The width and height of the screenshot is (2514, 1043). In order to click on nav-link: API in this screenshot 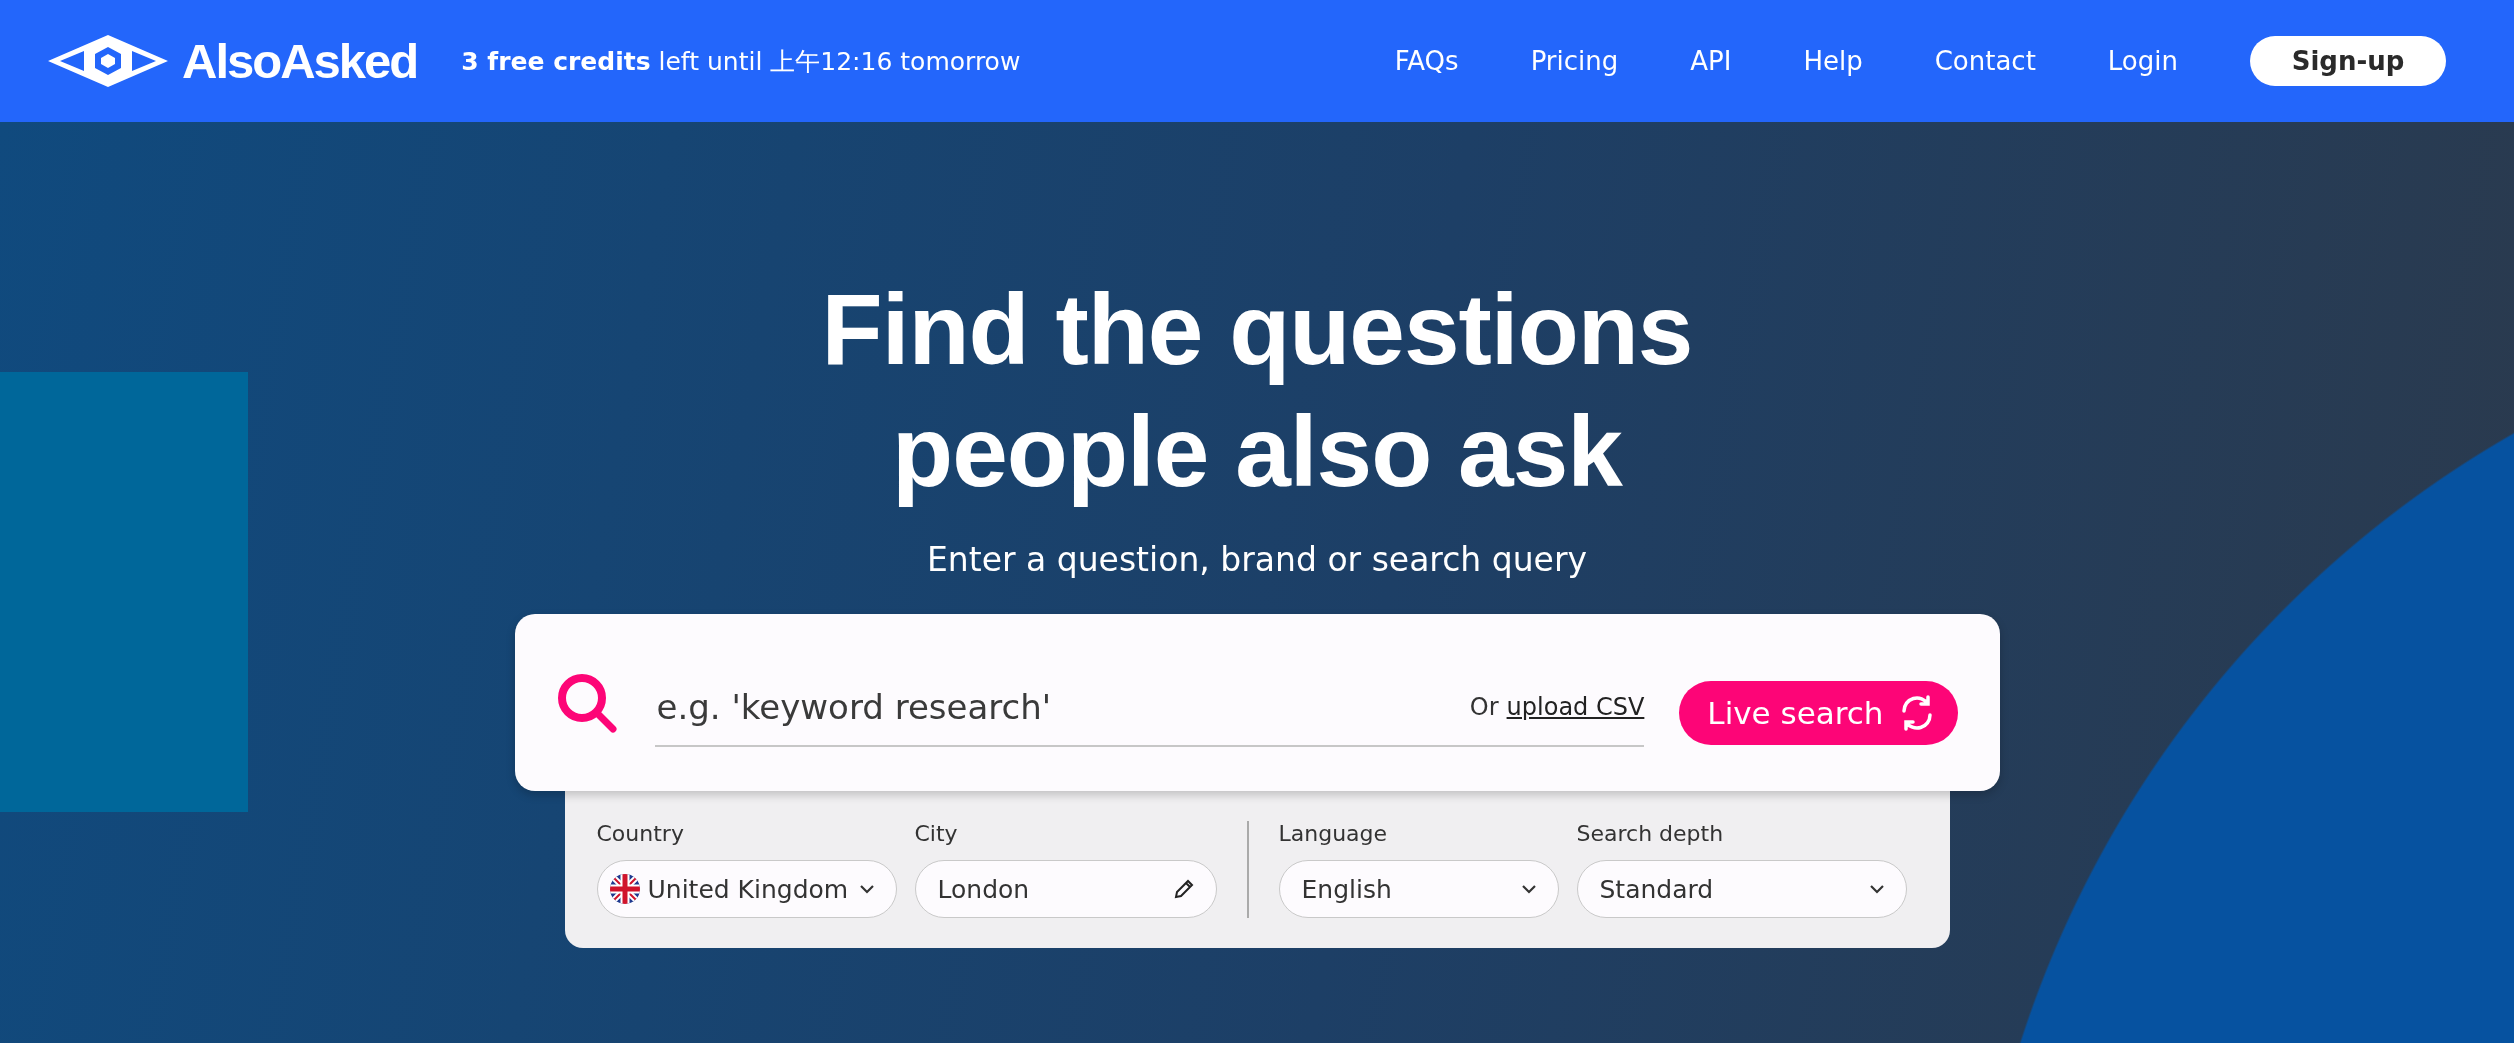, I will do `click(1711, 61)`.